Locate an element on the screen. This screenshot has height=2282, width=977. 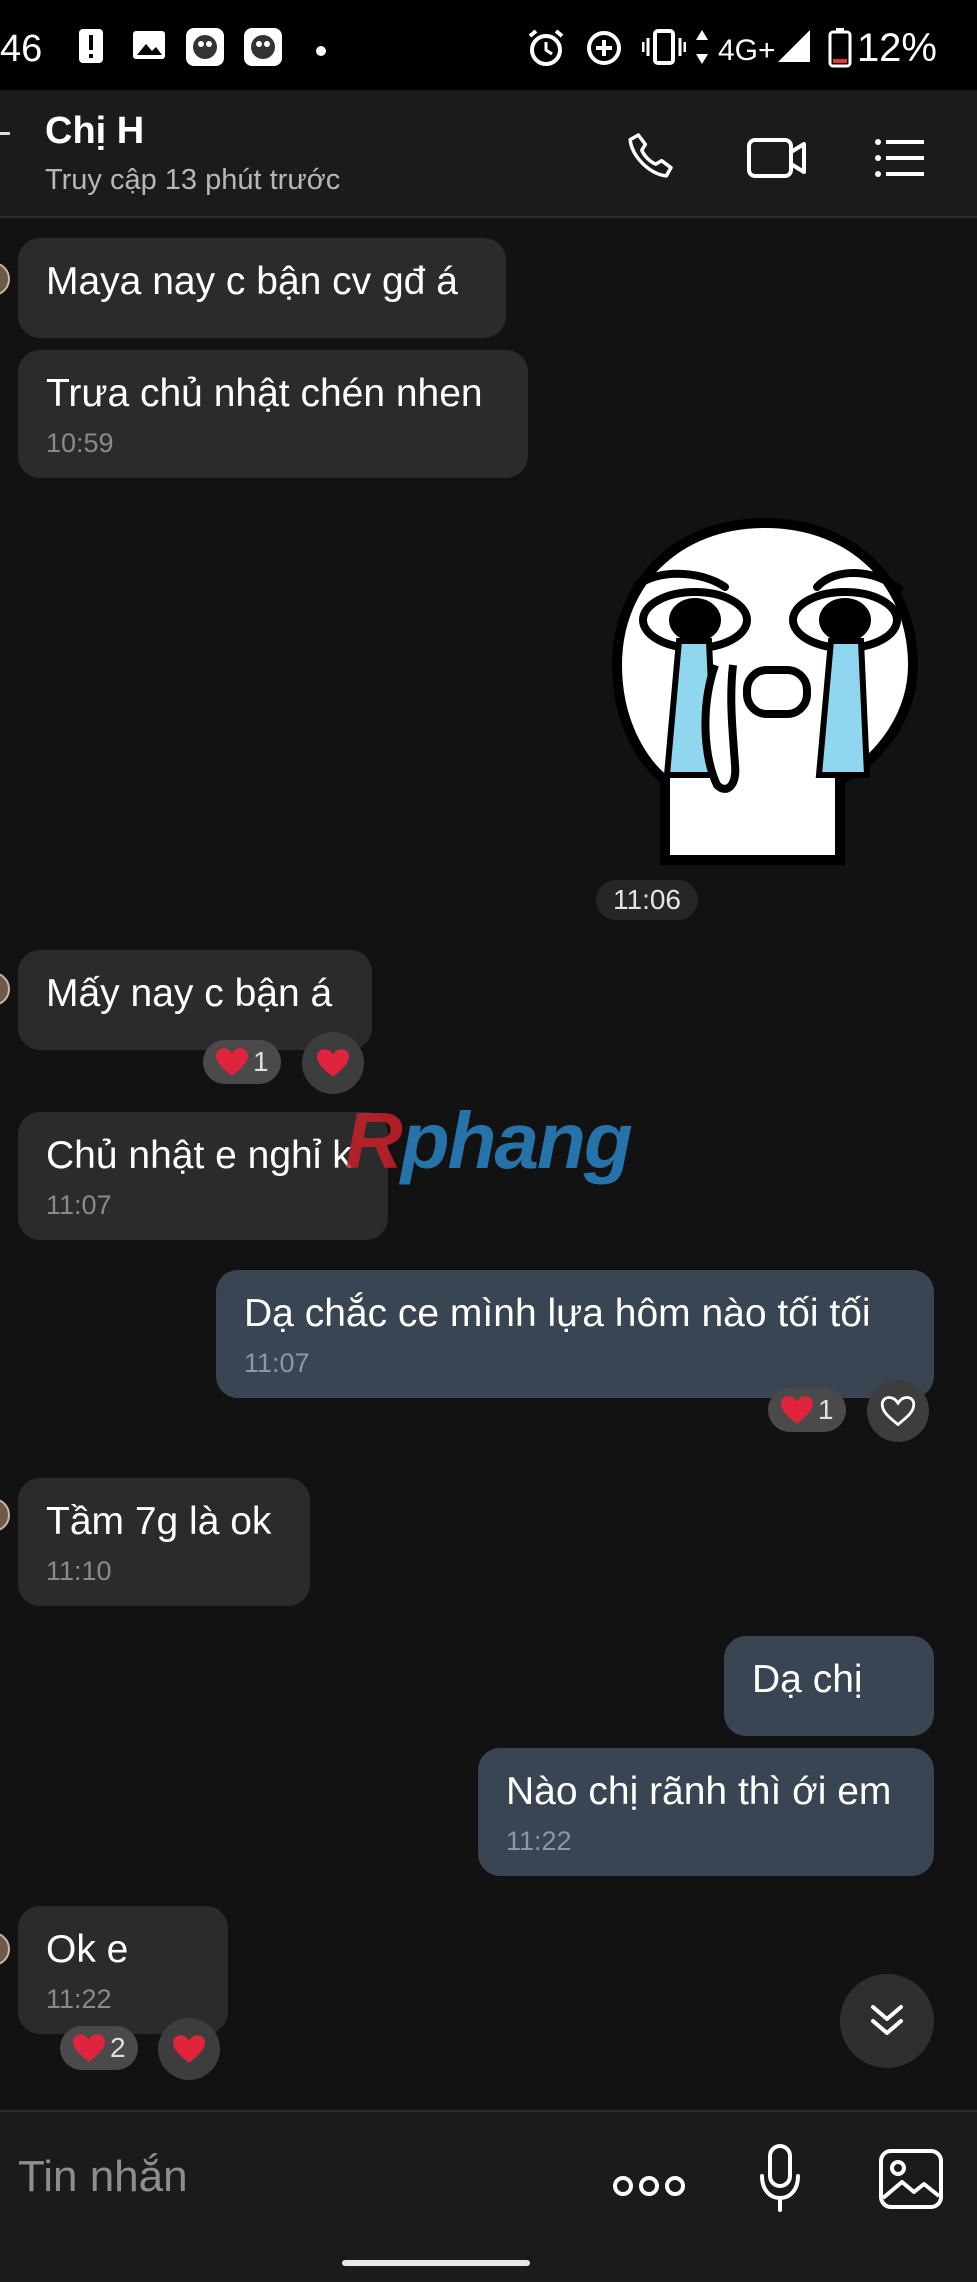
heart-outline-icon is located at coordinates (898, 1411).